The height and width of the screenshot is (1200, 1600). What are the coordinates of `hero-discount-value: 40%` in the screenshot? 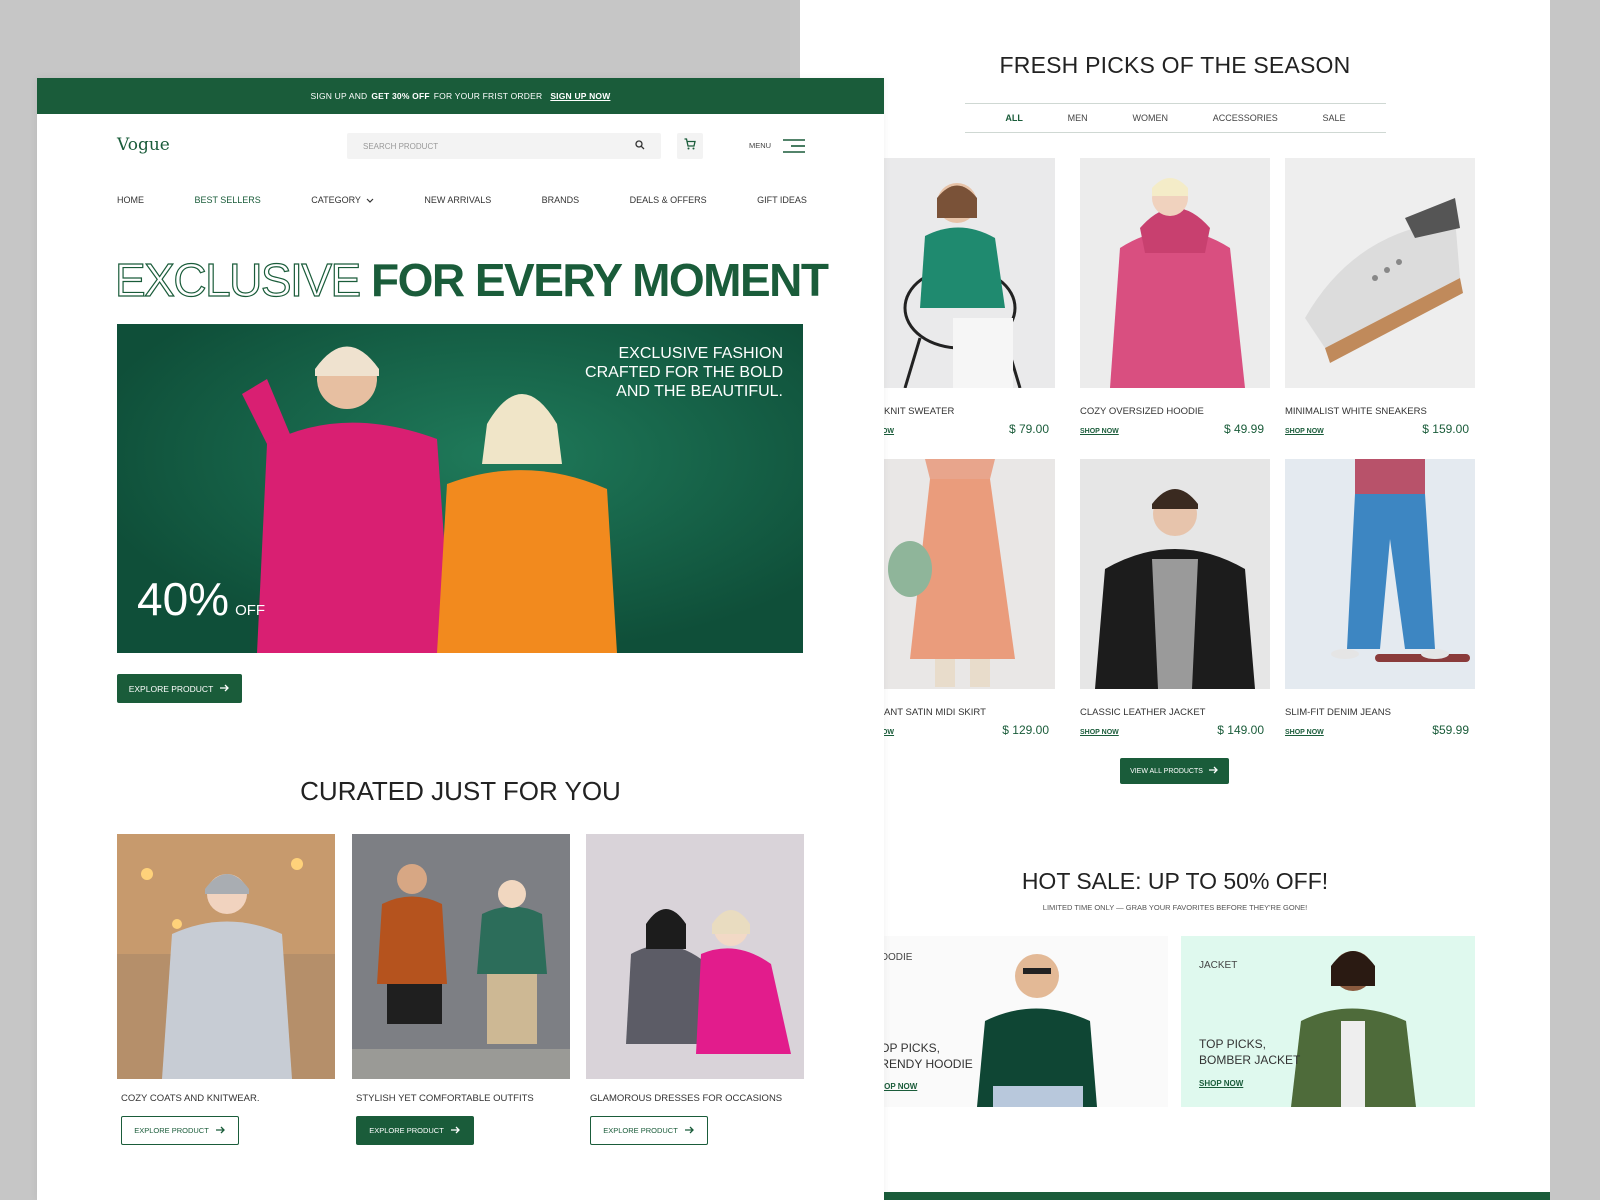 It's located at (183, 599).